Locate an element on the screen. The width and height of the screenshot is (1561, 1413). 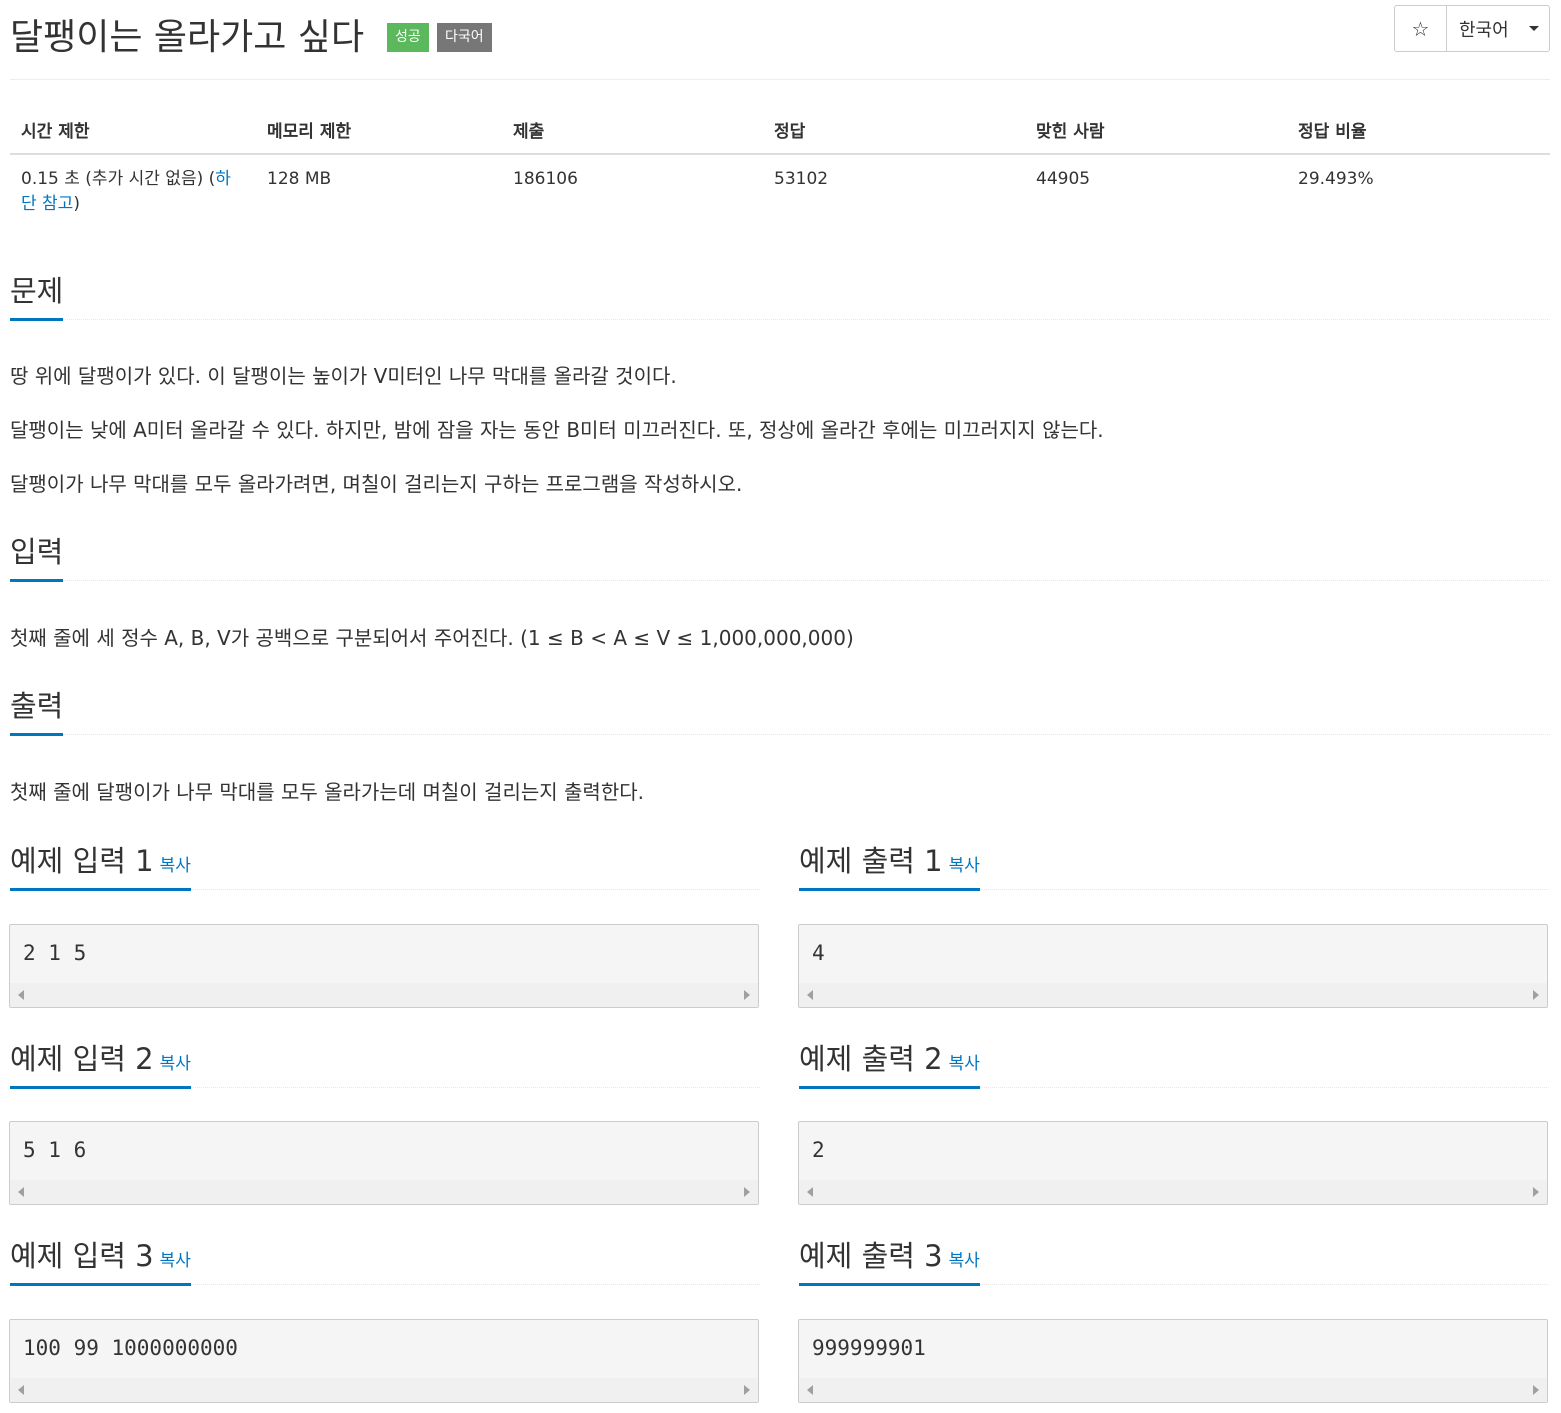
caret-down-icon is located at coordinates (1533, 28).